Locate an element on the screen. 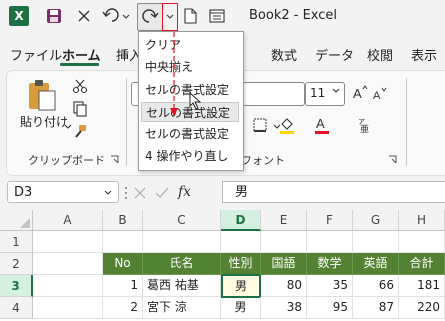 The width and height of the screenshot is (445, 321). menu-formulas: 数式 is located at coordinates (284, 54).